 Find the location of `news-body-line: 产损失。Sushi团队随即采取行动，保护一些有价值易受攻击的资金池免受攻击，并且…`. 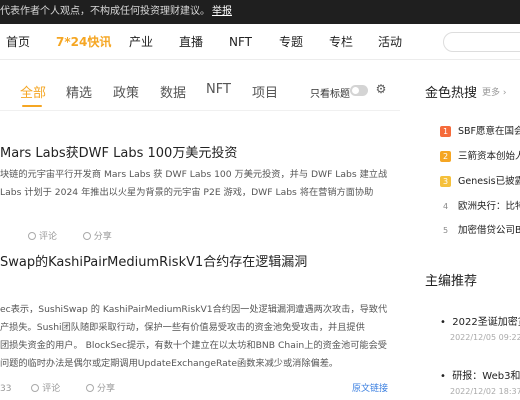

news-body-line: 产损失。Sushi团队随即采取行动，保护一些有价值易受攻击的资金池免受攻击，并且… is located at coordinates (182, 327).